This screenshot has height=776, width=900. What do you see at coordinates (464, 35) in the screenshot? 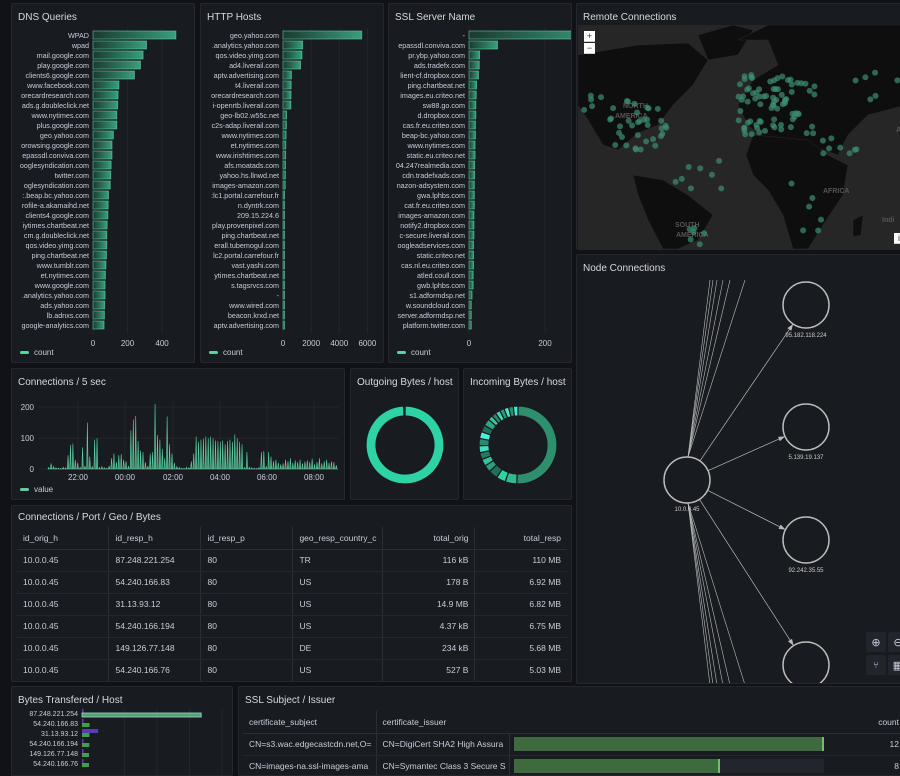
I see `bar-label: -` at bounding box center [464, 35].